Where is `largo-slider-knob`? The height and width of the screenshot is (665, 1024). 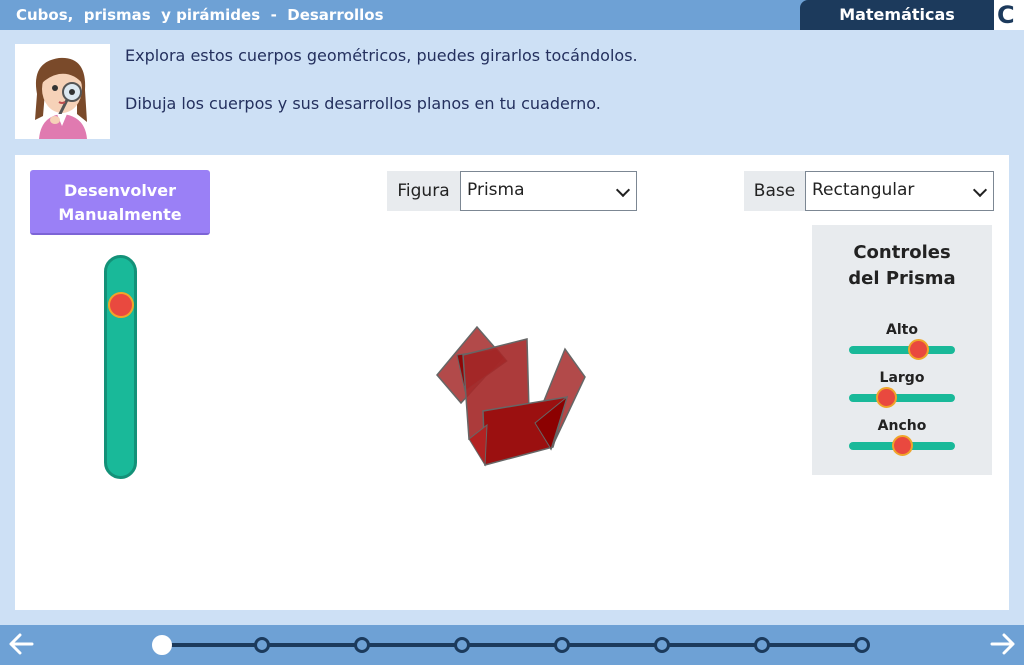
largo-slider-knob is located at coordinates (886, 397).